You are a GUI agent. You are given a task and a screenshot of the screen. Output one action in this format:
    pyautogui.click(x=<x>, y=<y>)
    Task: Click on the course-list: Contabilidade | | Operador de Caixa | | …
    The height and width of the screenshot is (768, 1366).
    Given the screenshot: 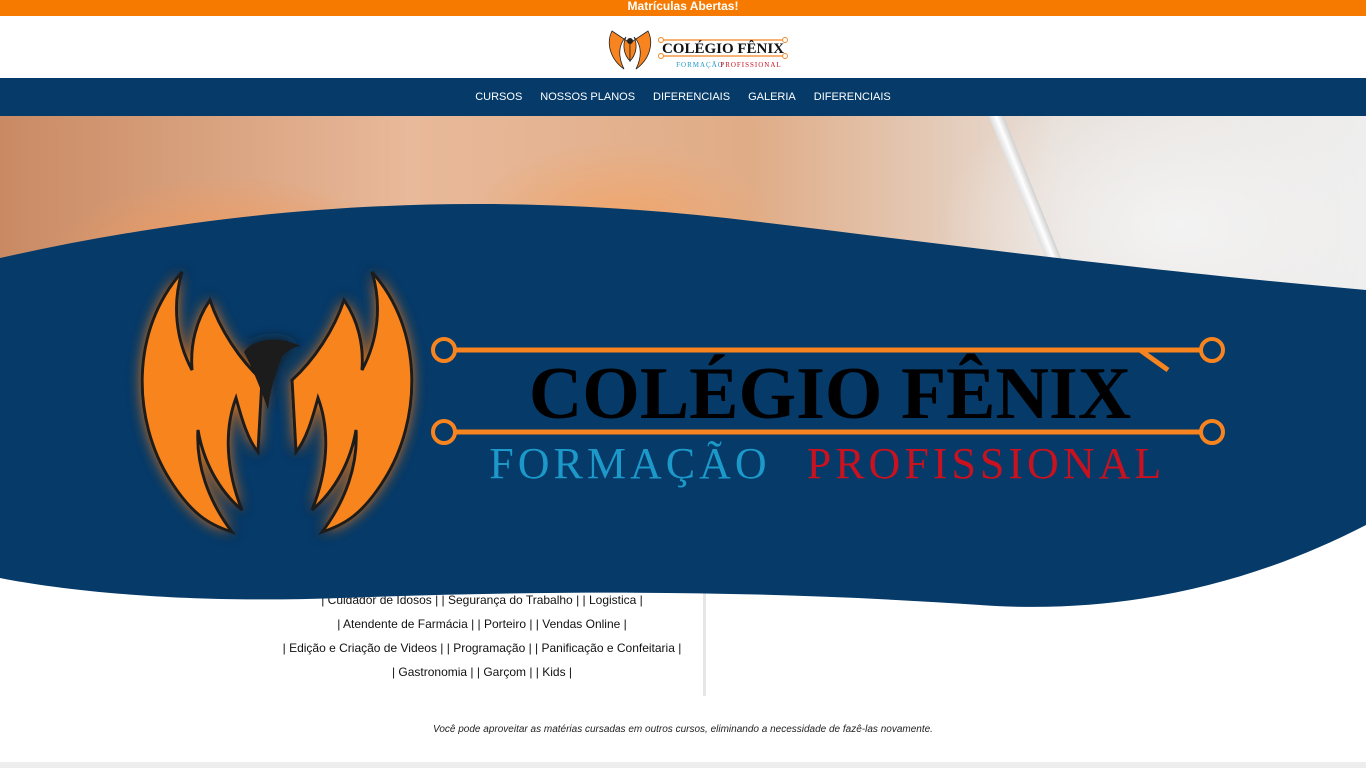 What is the action you would take?
    pyautogui.click(x=482, y=606)
    